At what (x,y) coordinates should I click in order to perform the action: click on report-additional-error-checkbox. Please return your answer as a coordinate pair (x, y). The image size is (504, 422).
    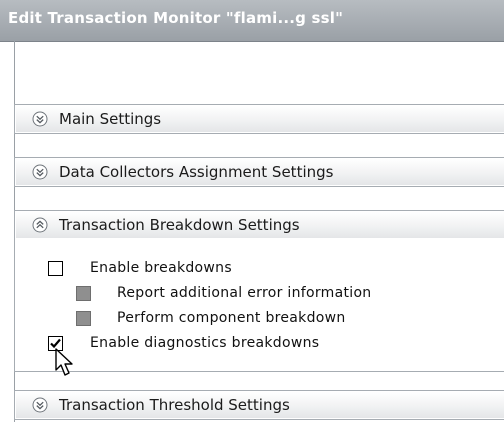
    Looking at the image, I should click on (83, 293).